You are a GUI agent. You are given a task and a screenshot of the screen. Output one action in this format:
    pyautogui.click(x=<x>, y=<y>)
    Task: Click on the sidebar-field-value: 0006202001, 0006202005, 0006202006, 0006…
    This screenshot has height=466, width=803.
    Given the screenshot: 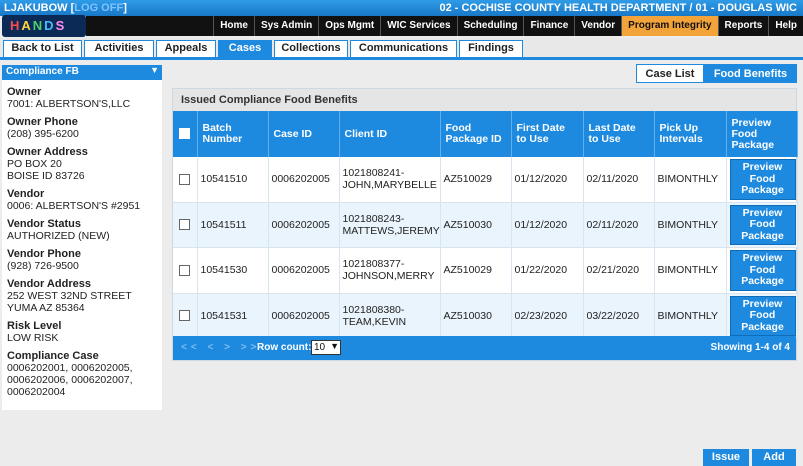 What is the action you would take?
    pyautogui.click(x=70, y=380)
    